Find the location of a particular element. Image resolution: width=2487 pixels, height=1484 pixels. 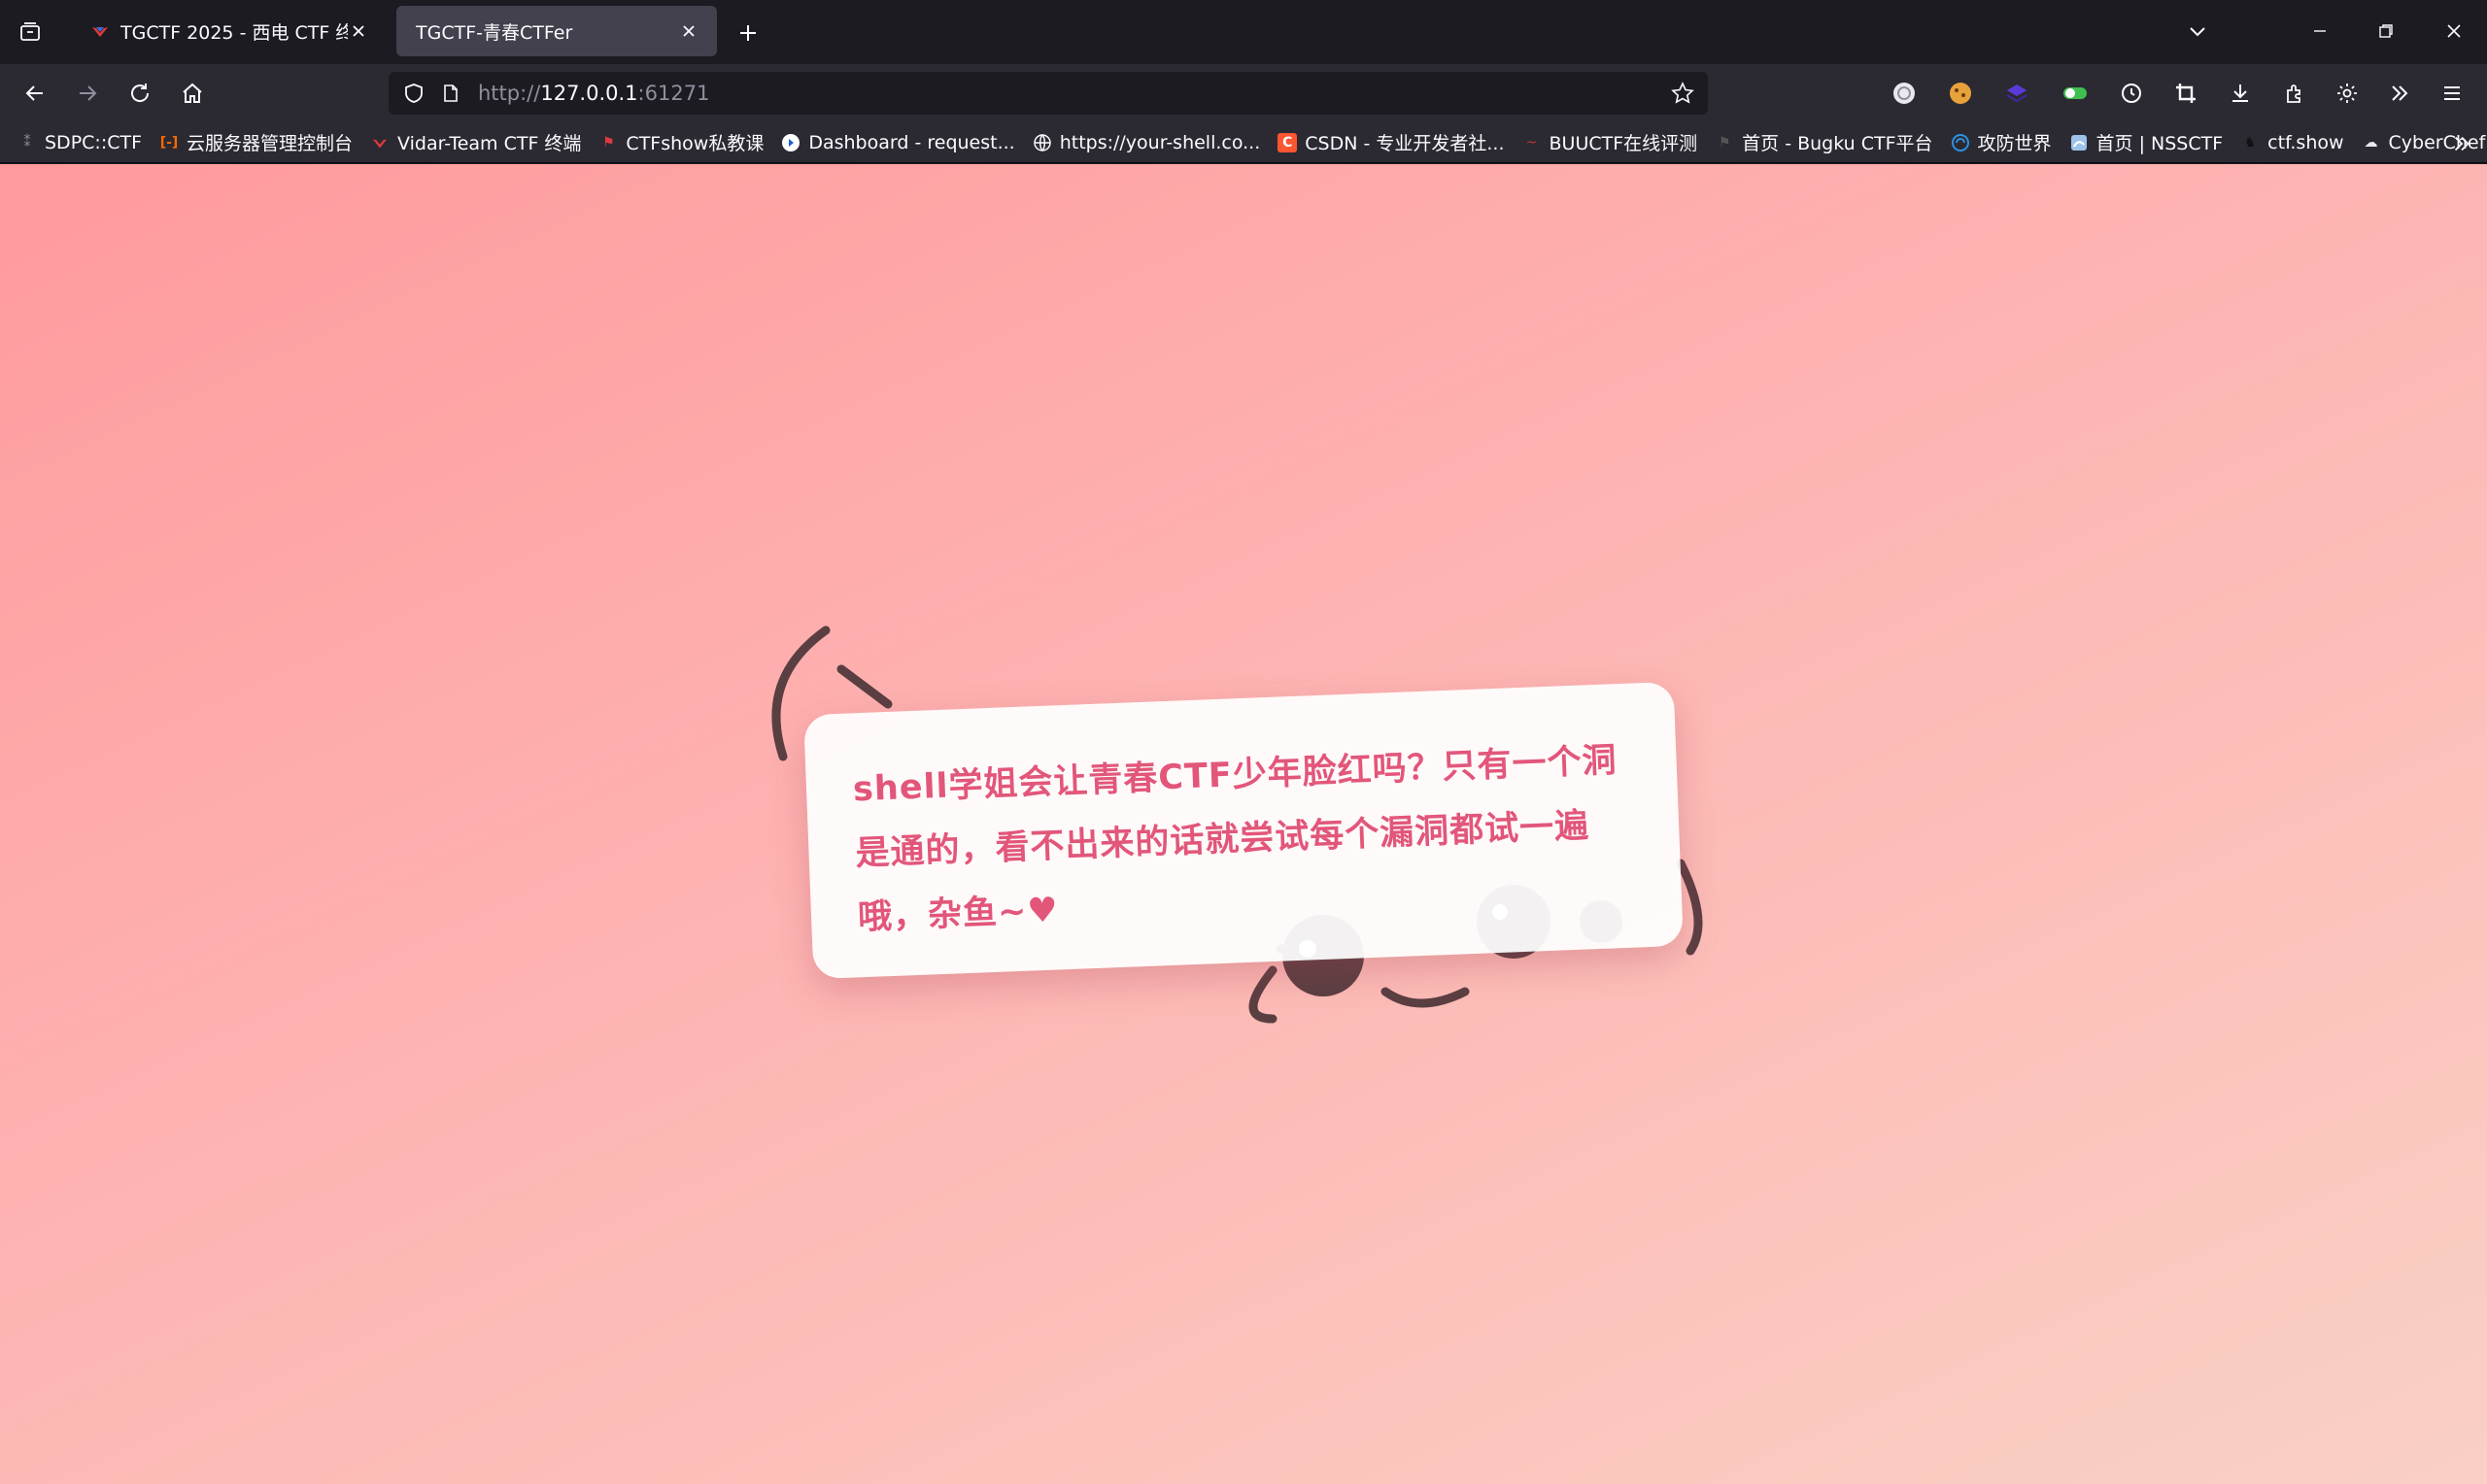

nav-bar: http://127.0.0.1:61271 is located at coordinates (1243, 93).